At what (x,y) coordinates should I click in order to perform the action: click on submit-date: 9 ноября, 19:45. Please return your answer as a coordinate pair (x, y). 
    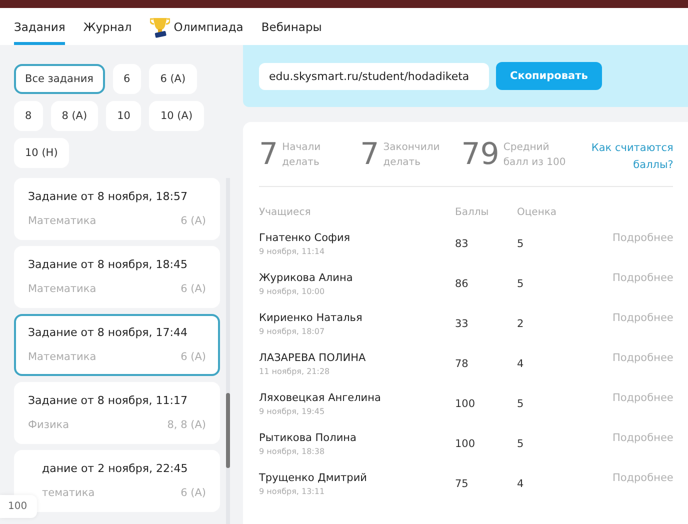
    Looking at the image, I should click on (292, 411).